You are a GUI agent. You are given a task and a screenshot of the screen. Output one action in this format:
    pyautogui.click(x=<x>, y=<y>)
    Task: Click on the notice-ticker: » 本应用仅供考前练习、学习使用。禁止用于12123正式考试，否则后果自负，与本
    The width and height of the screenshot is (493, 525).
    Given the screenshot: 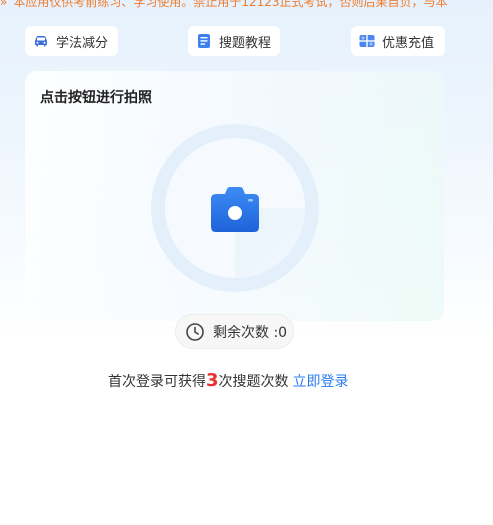 What is the action you would take?
    pyautogui.click(x=246, y=6)
    